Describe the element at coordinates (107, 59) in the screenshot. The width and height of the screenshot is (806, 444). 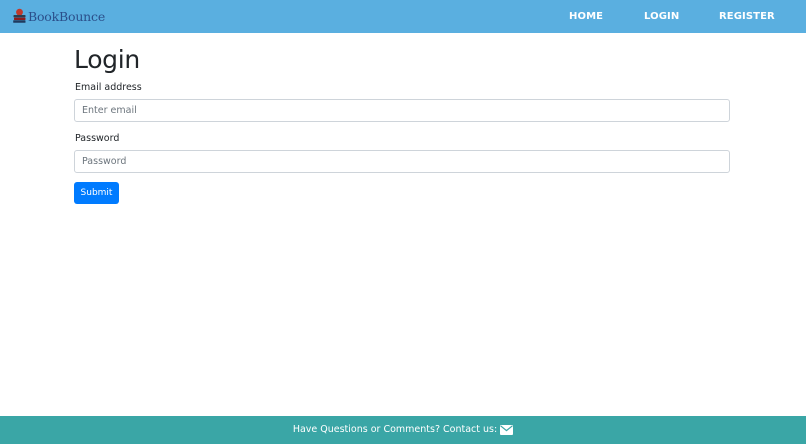
I see `page-title: Login` at that location.